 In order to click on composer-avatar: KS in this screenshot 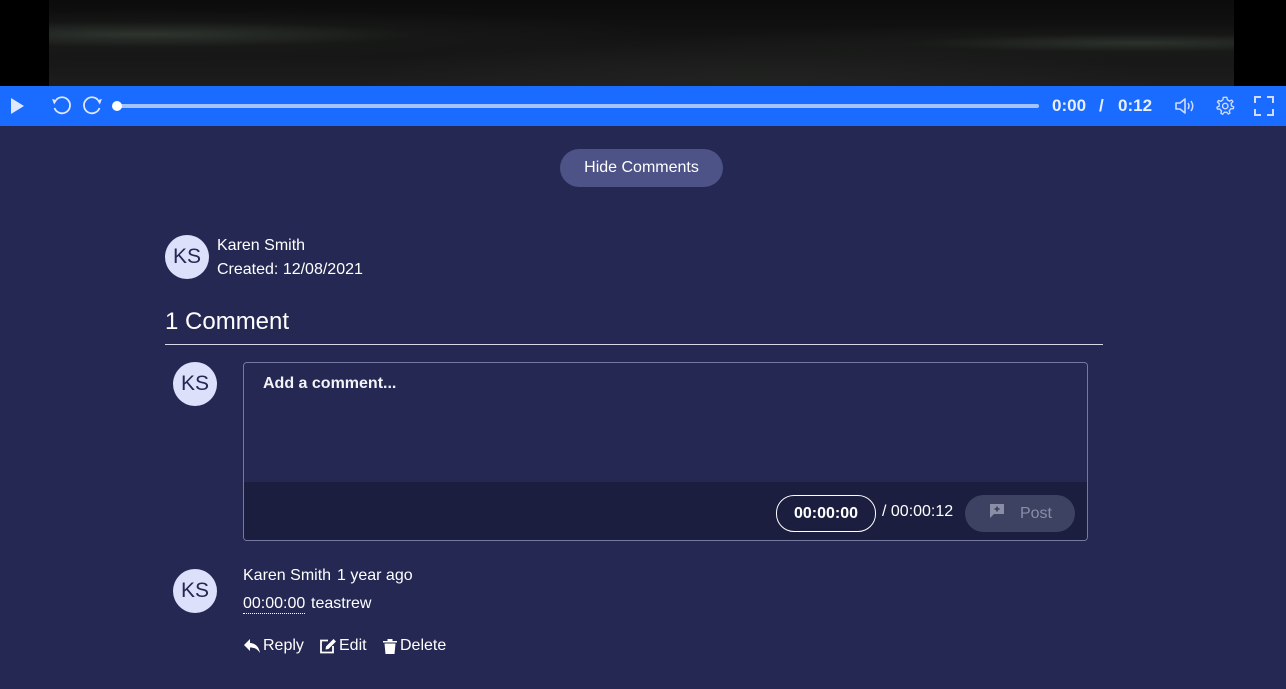, I will do `click(195, 384)`.